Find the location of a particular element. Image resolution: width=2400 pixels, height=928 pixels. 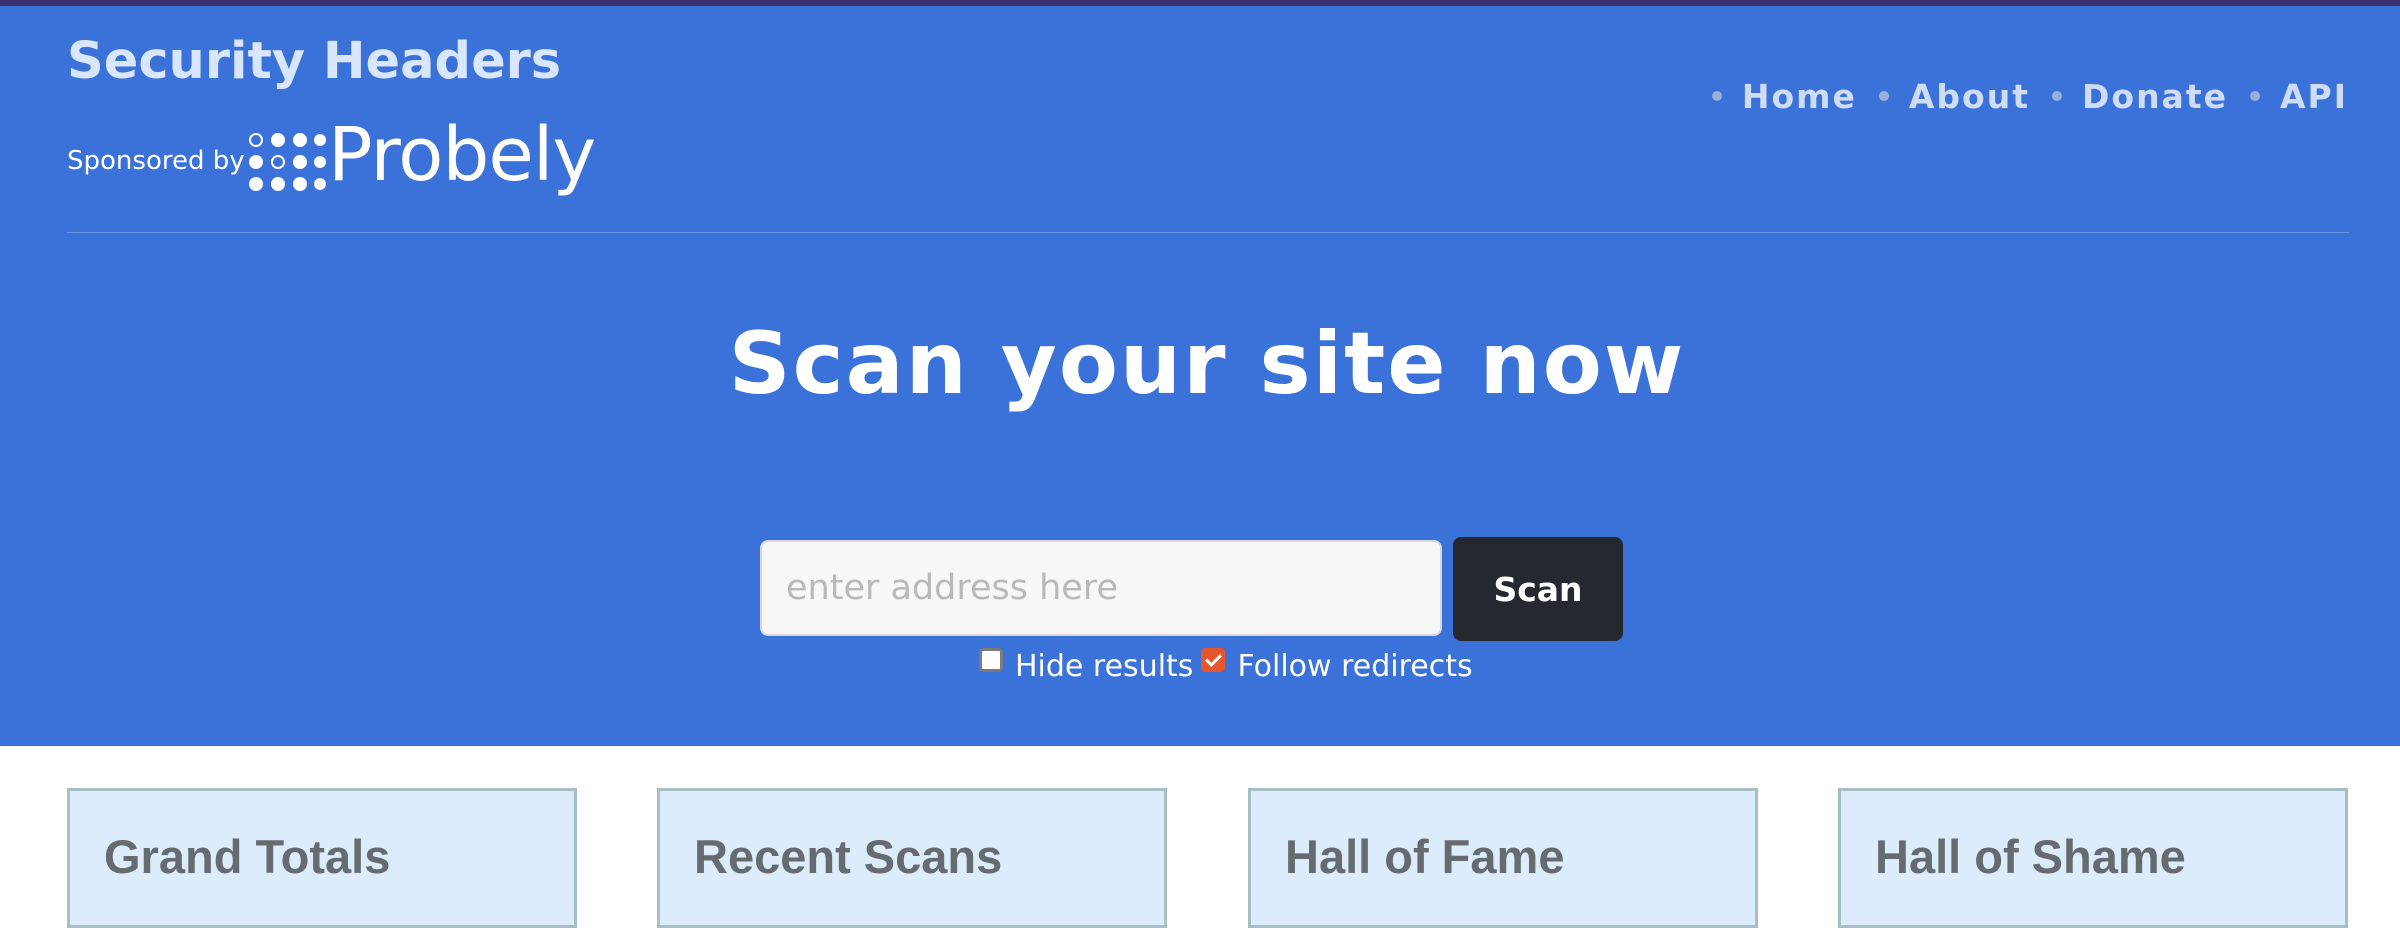

card-title: Recent Scans is located at coordinates (848, 856).